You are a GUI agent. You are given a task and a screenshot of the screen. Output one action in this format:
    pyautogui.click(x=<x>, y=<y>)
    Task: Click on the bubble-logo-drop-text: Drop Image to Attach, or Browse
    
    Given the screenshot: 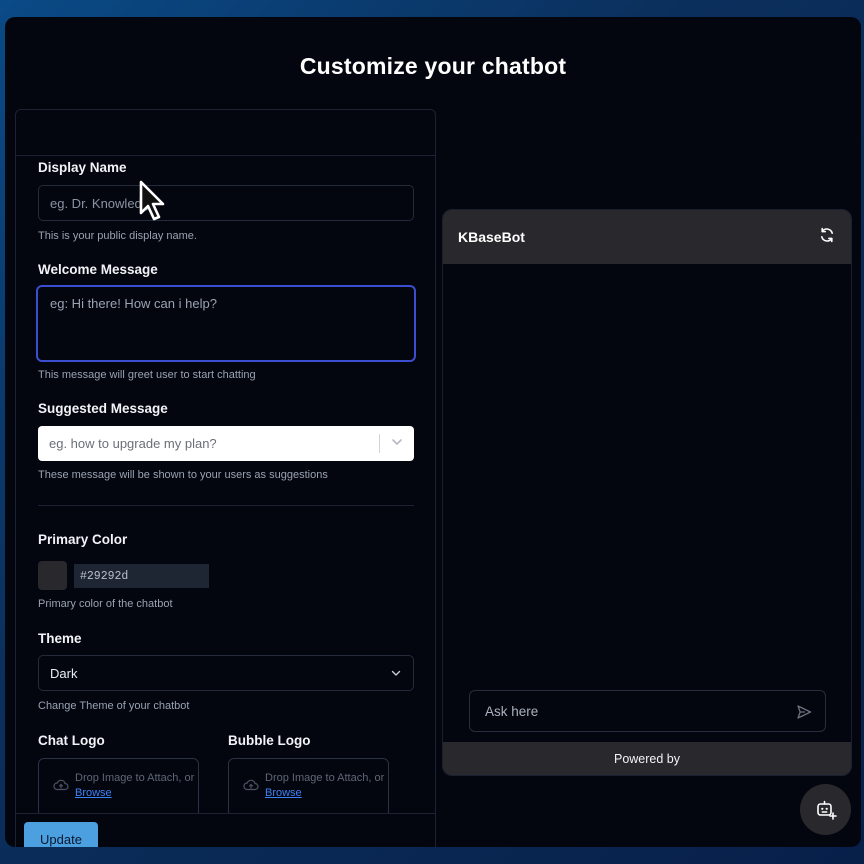 What is the action you would take?
    pyautogui.click(x=325, y=786)
    